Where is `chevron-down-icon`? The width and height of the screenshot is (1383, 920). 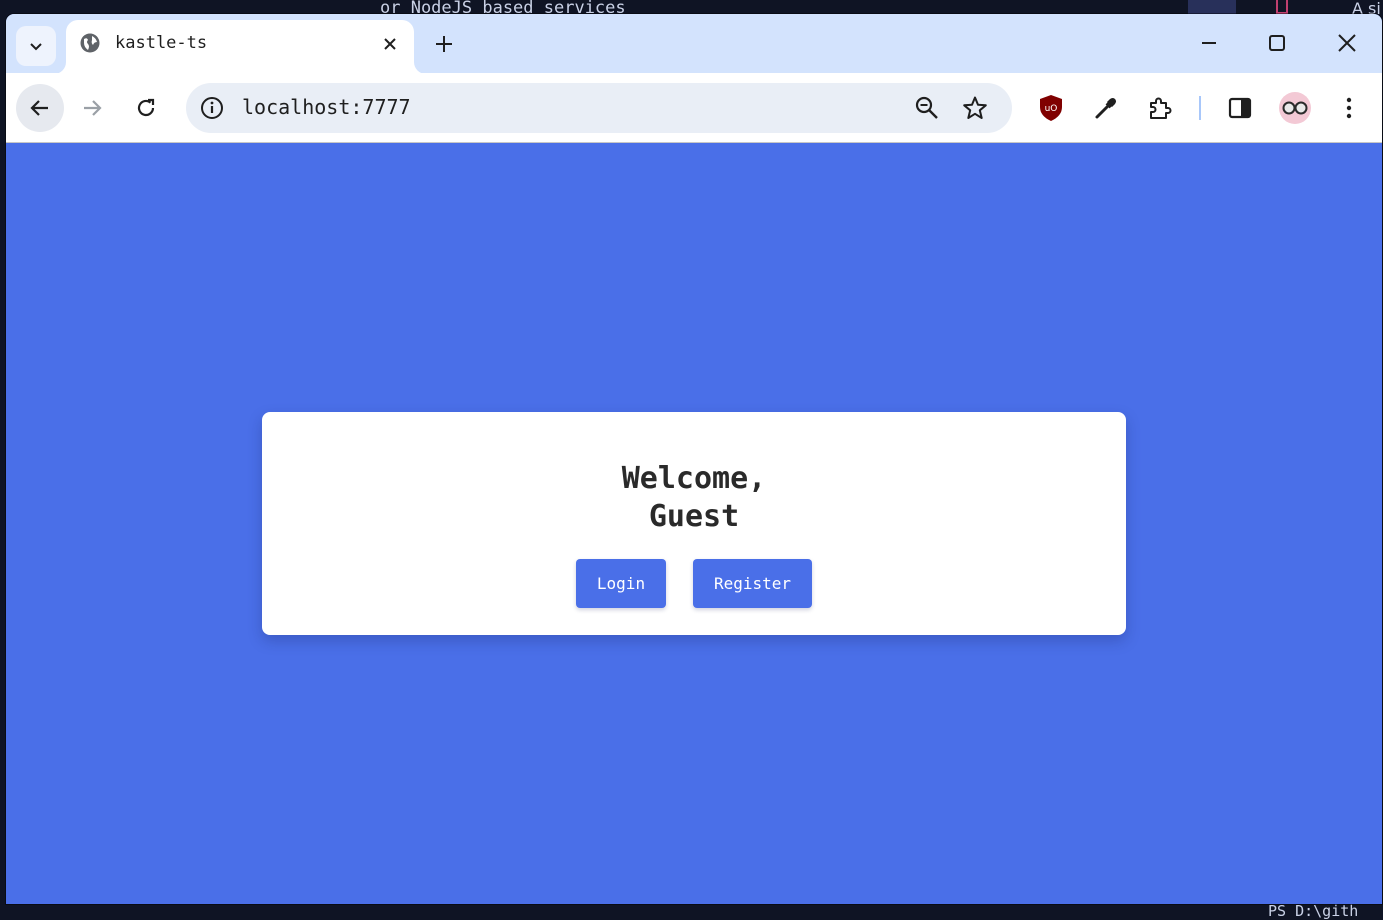
chevron-down-icon is located at coordinates (36, 47).